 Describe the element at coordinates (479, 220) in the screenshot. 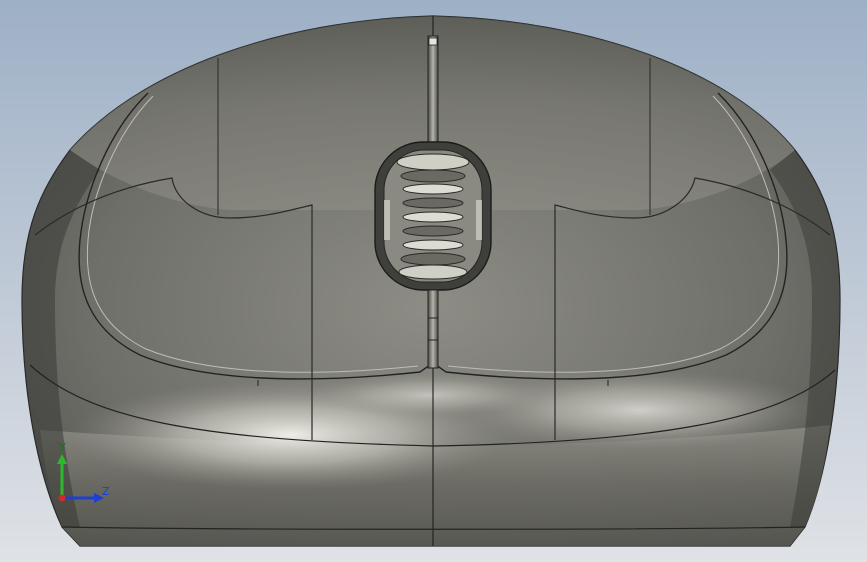

I see `wheel-side-right` at that location.